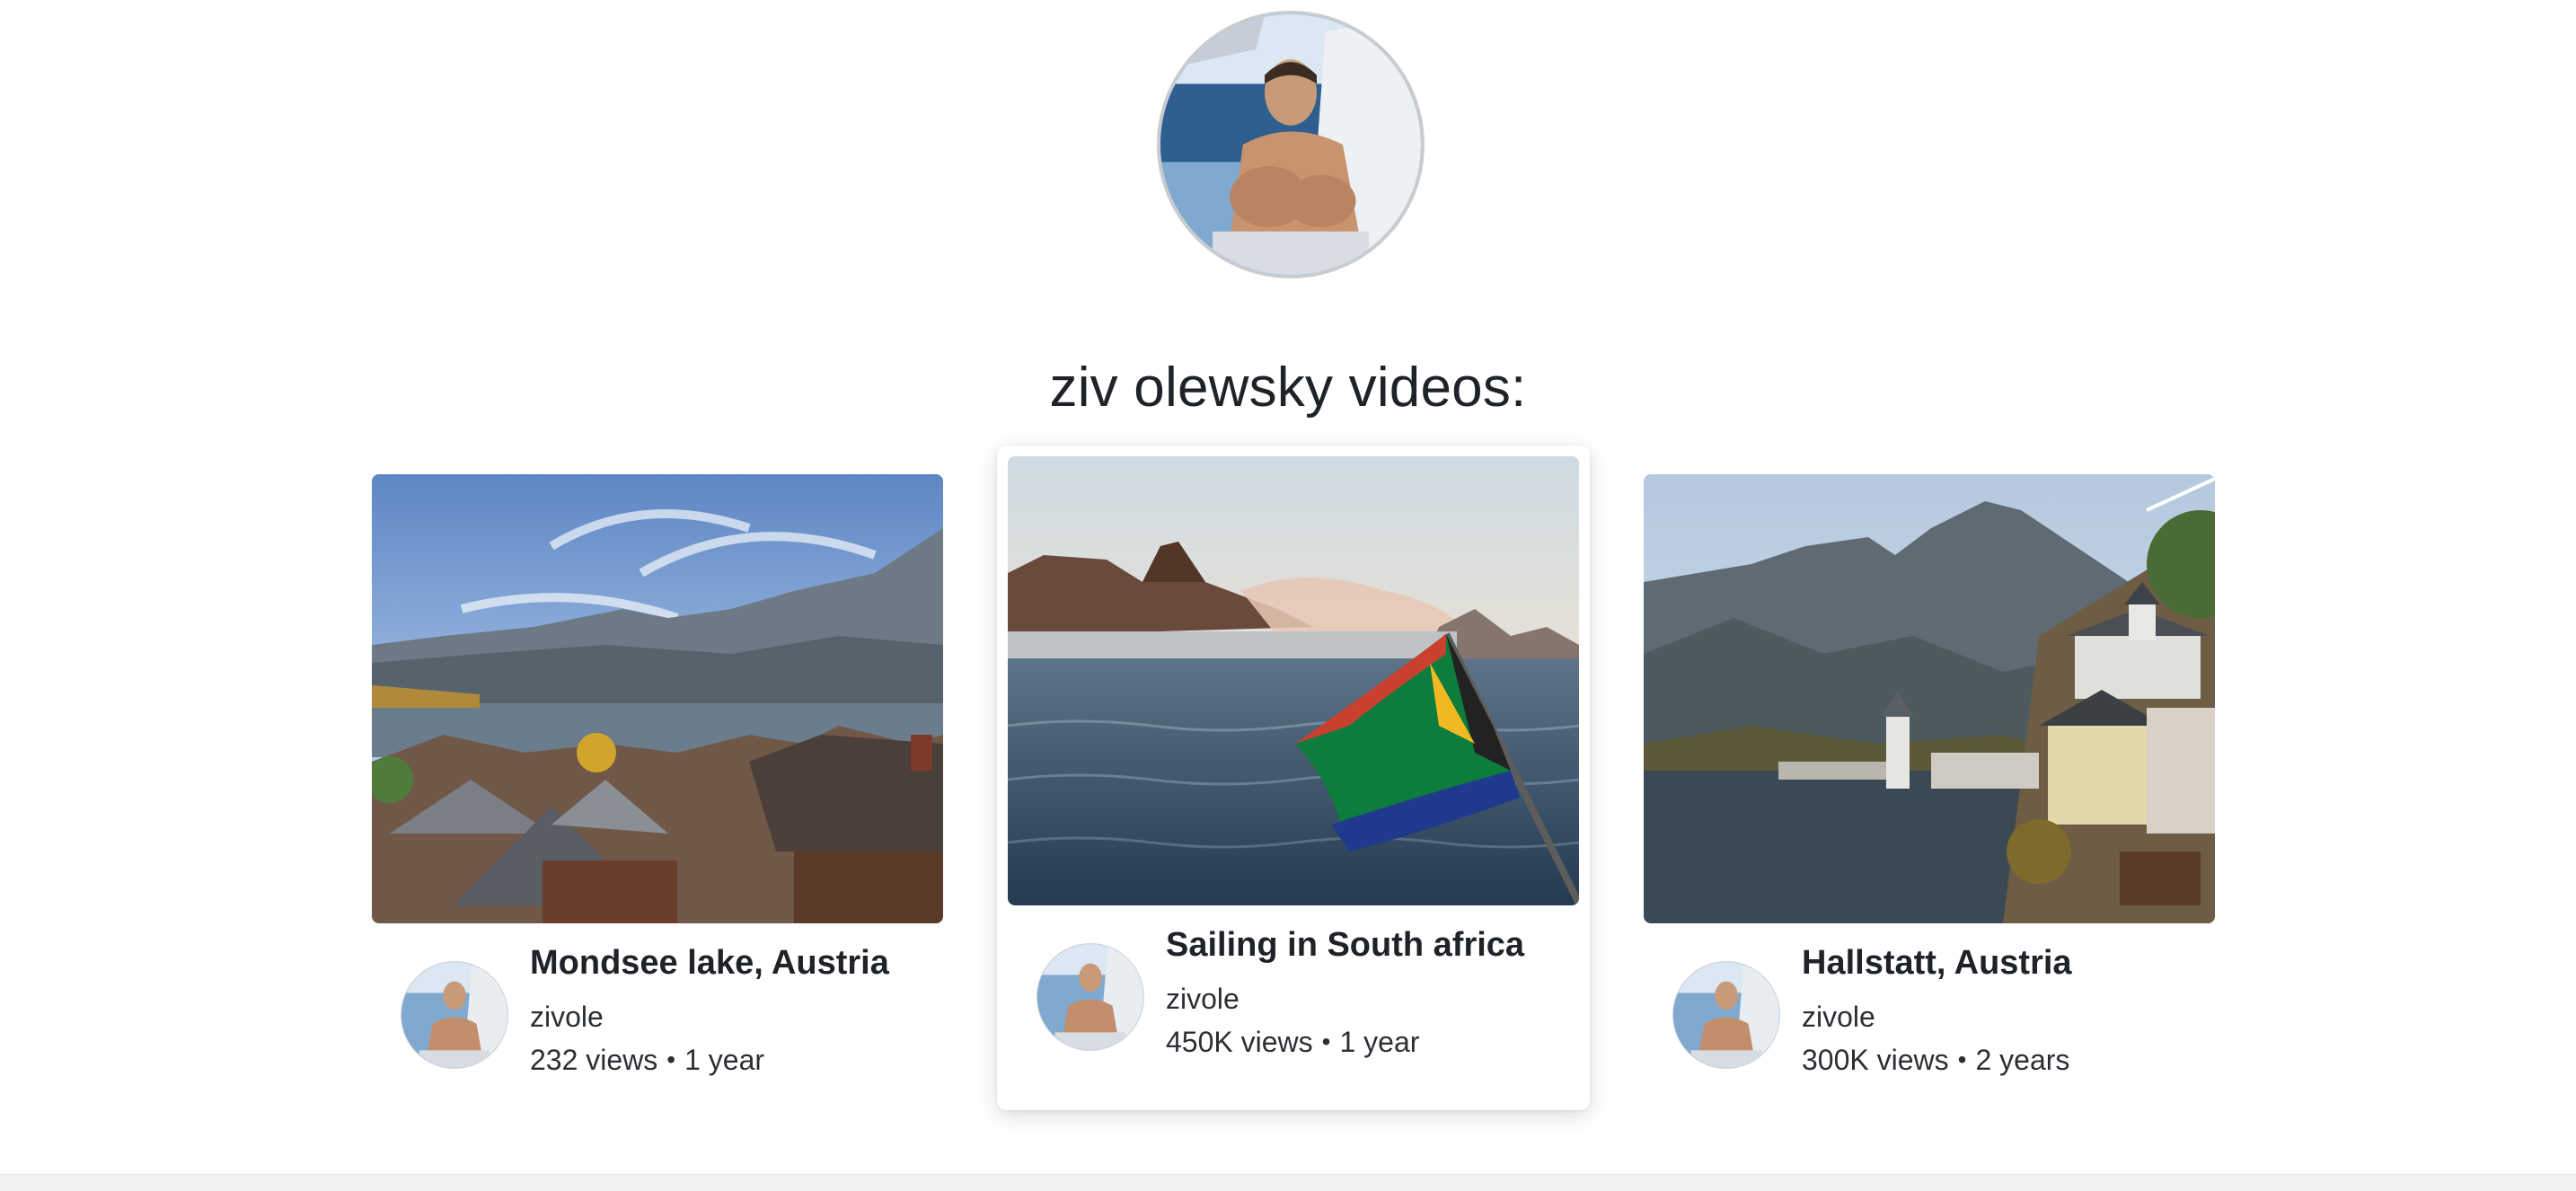 This screenshot has height=1191, width=2576. What do you see at coordinates (733, 963) in the screenshot?
I see `video-title: Mondsee lake, Austria` at bounding box center [733, 963].